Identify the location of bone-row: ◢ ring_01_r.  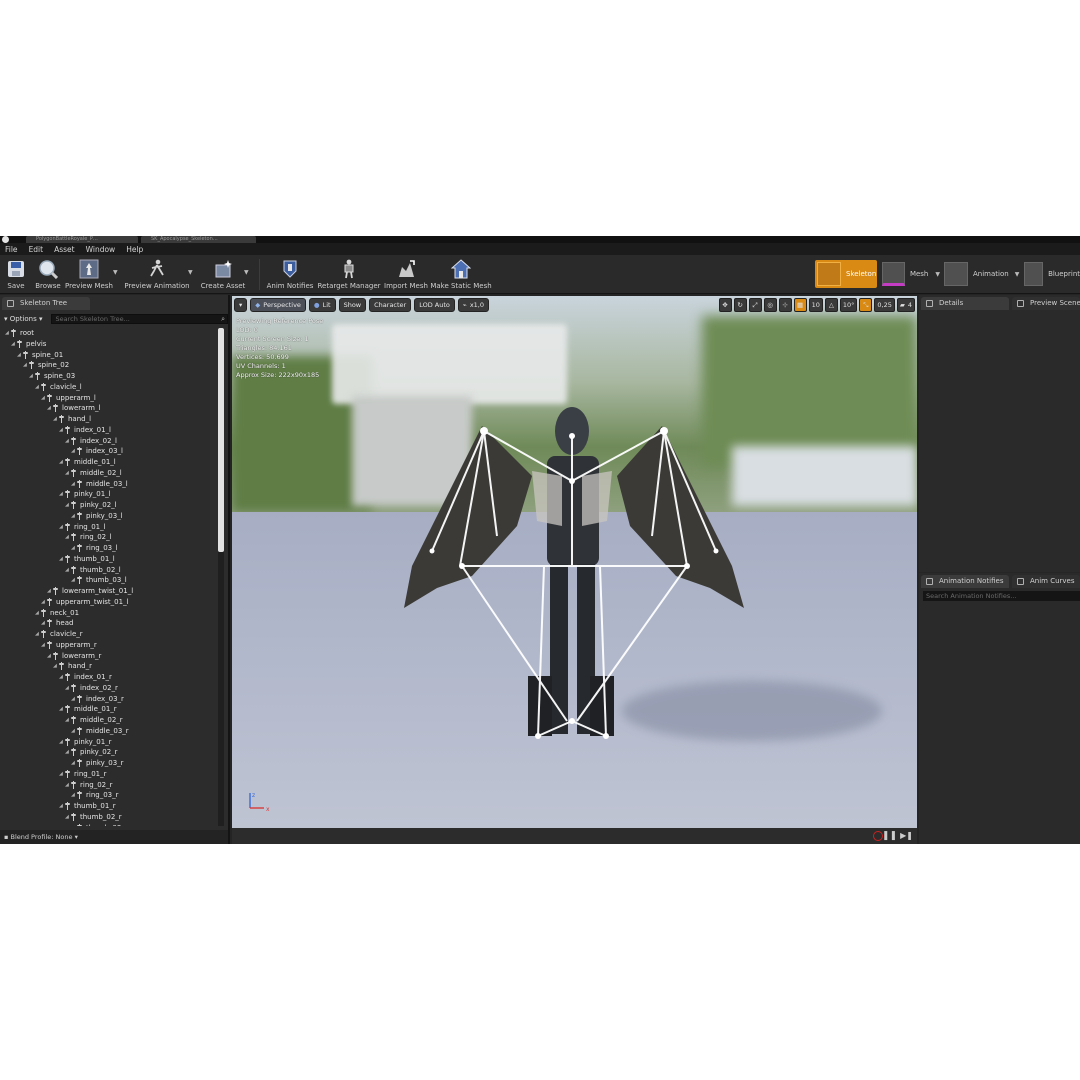
(83, 774).